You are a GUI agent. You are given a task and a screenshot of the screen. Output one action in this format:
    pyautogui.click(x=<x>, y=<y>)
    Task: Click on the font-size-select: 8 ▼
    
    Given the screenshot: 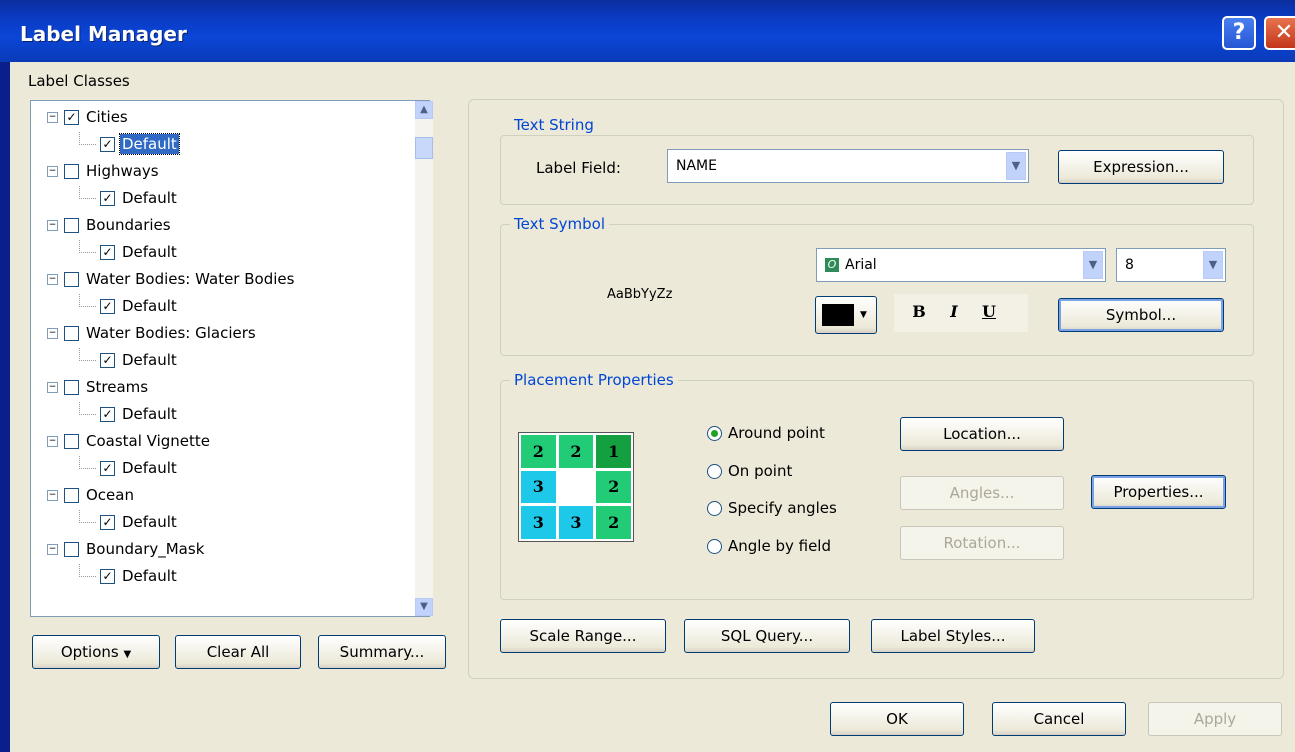 What is the action you would take?
    pyautogui.click(x=1171, y=265)
    